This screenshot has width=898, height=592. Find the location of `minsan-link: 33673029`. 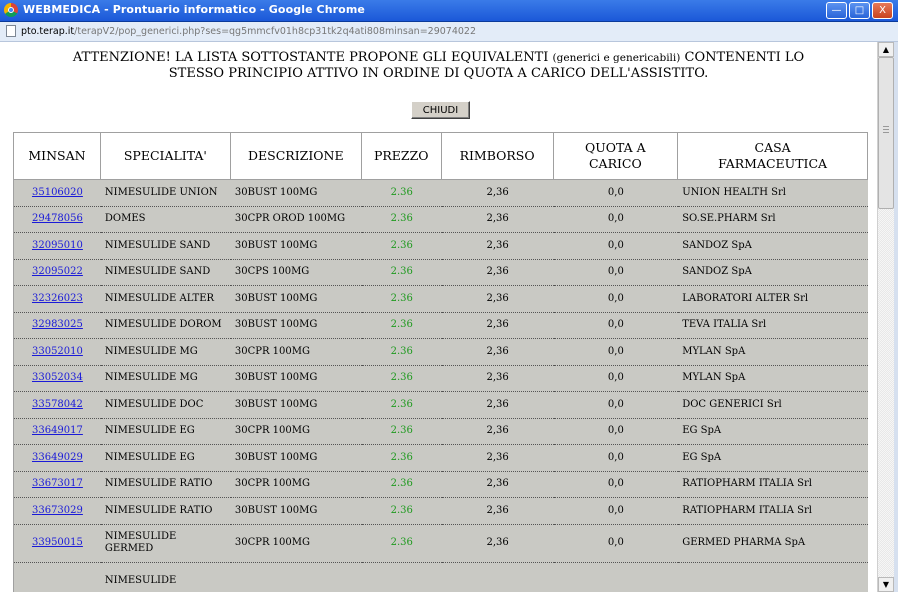

minsan-link: 33673029 is located at coordinates (57, 510).